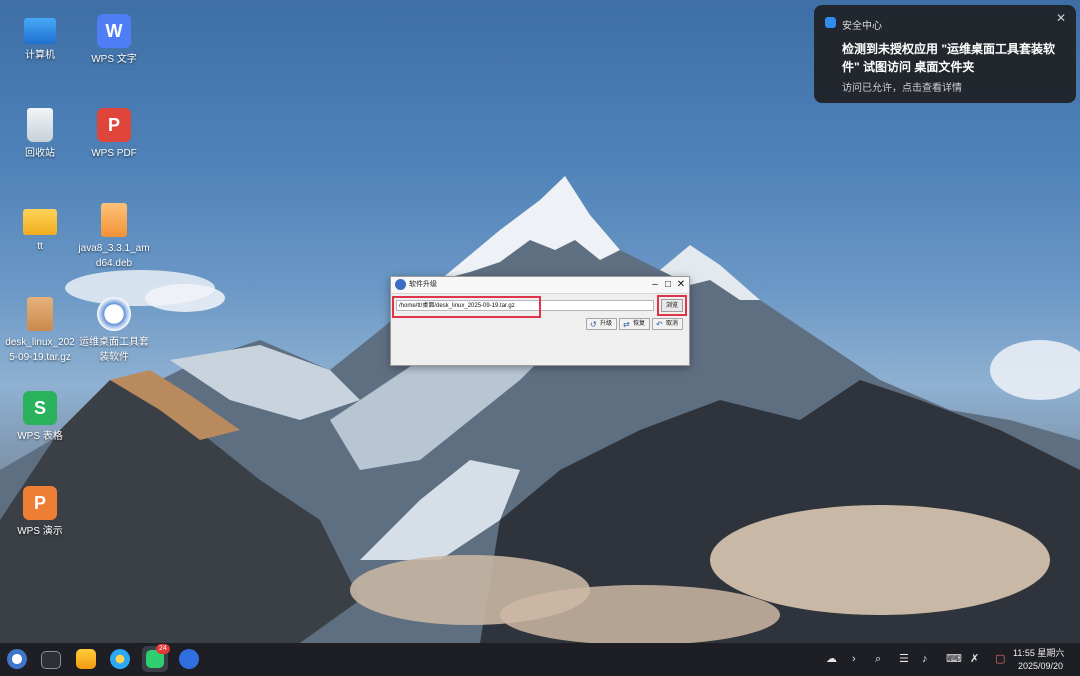 The width and height of the screenshot is (1080, 676). I want to click on path-highlight-box, so click(466, 307).